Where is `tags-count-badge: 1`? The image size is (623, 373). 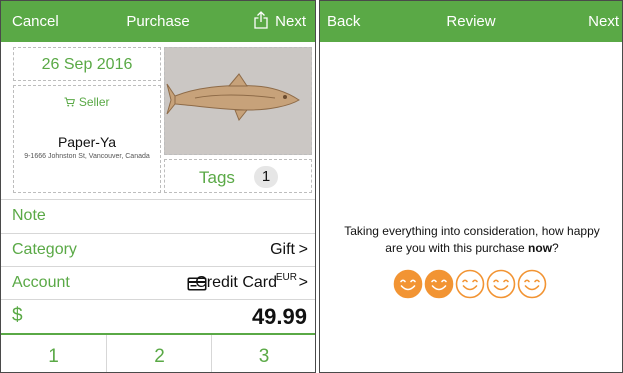
tags-count-badge: 1 is located at coordinates (266, 177).